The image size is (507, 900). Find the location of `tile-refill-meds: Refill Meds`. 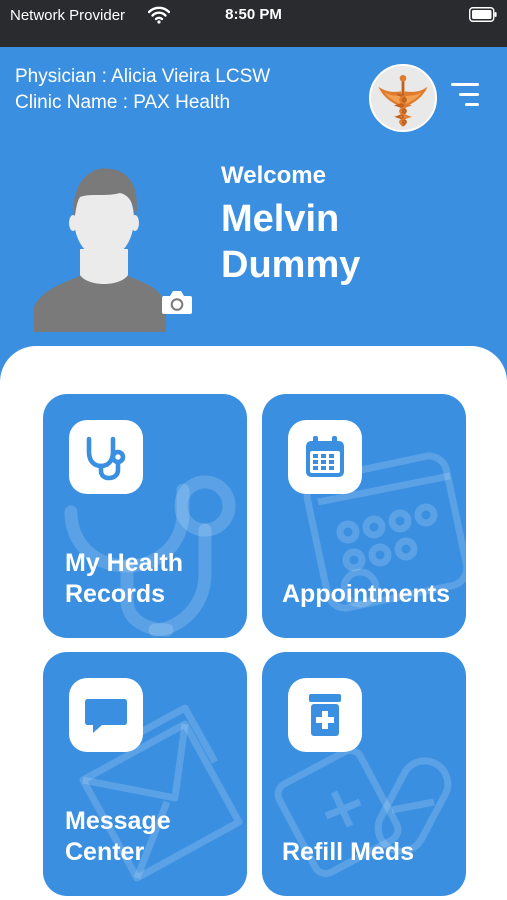

tile-refill-meds: Refill Meds is located at coordinates (364, 774).